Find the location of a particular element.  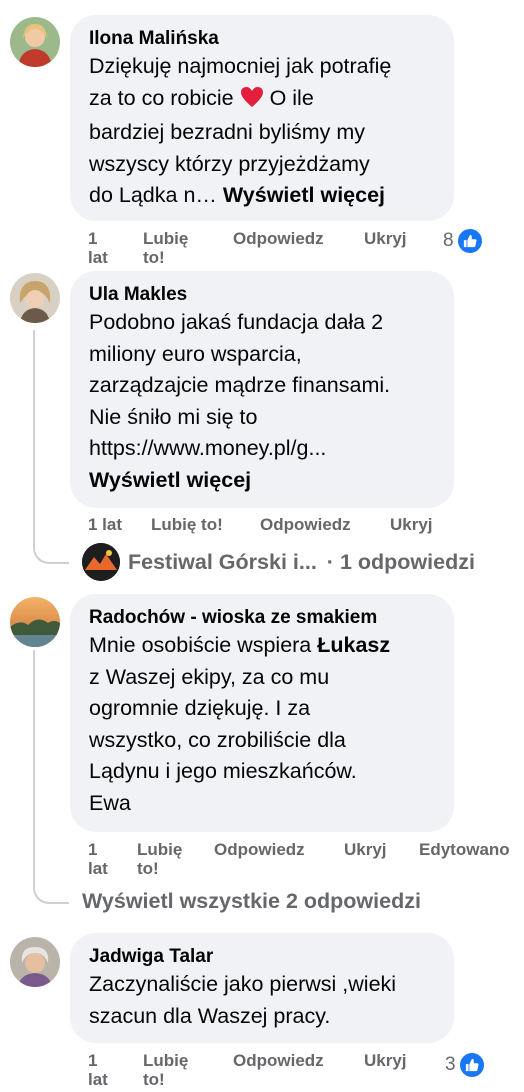

view-replies-link: Festiwal Górski i... · 1 odpowiedzi is located at coordinates (278, 562).